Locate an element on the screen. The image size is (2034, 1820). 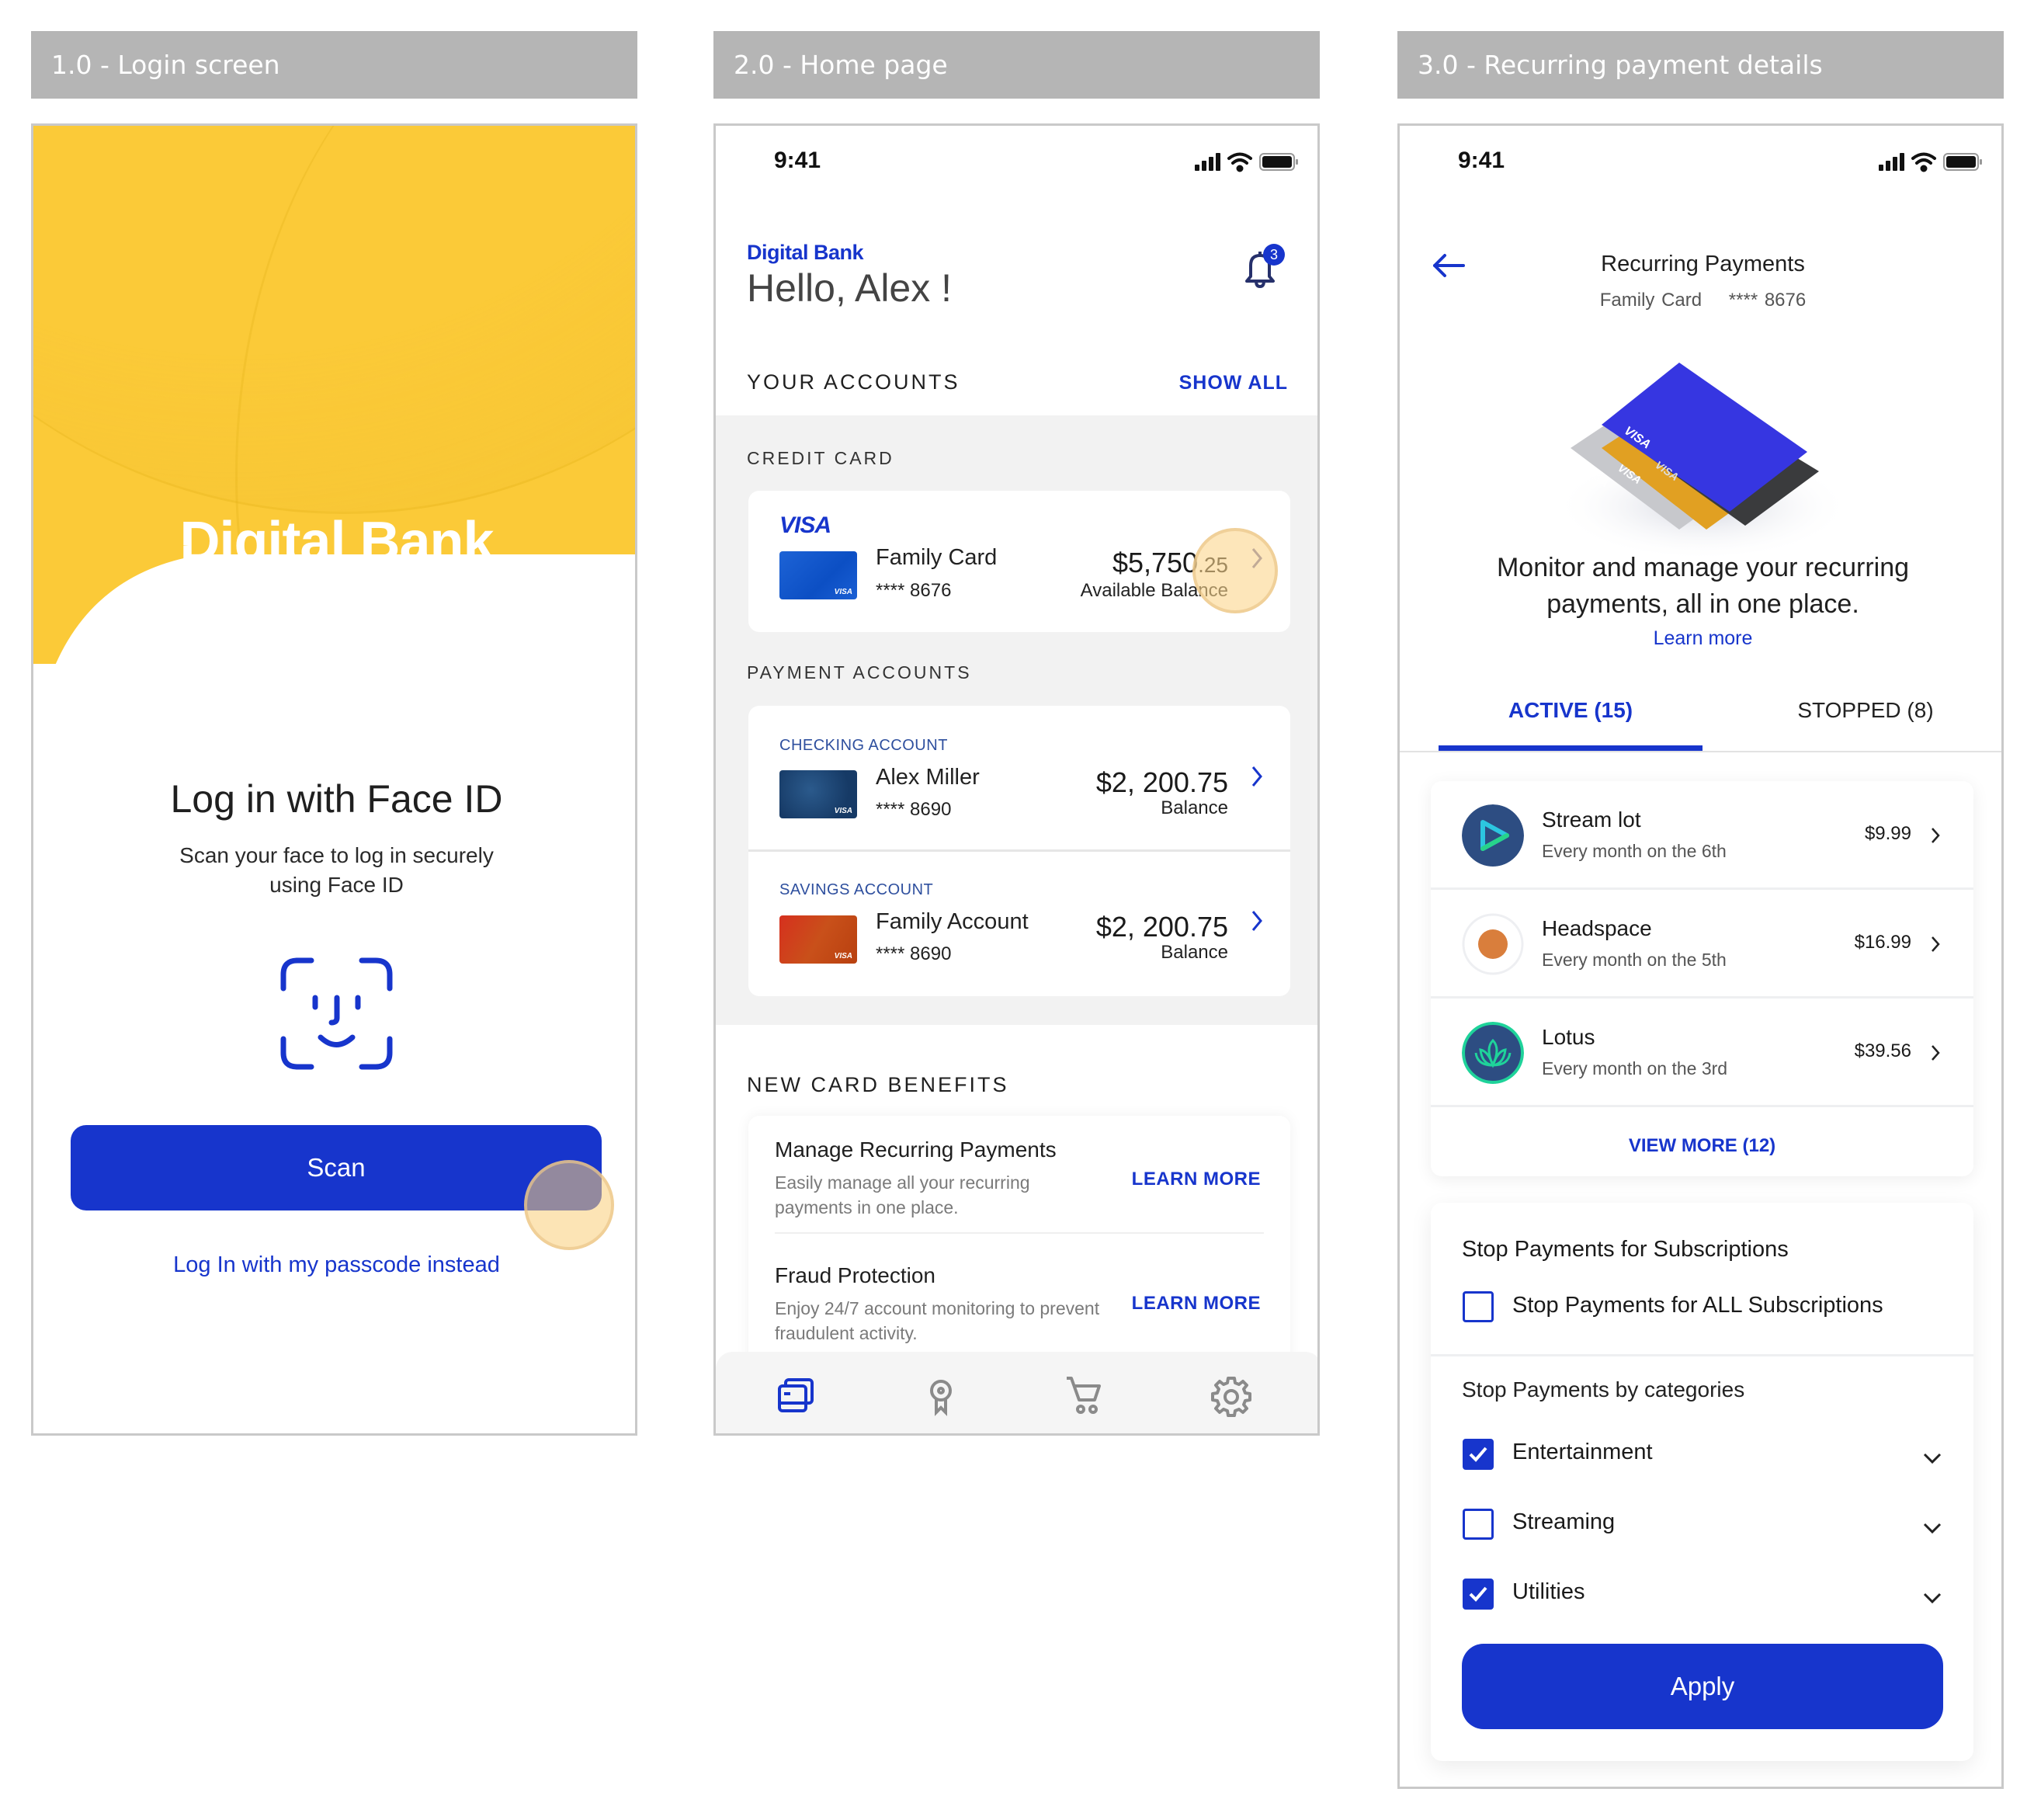
subscription-item: Stream lot Every month on the 6th $9.99 is located at coordinates (1702, 836).